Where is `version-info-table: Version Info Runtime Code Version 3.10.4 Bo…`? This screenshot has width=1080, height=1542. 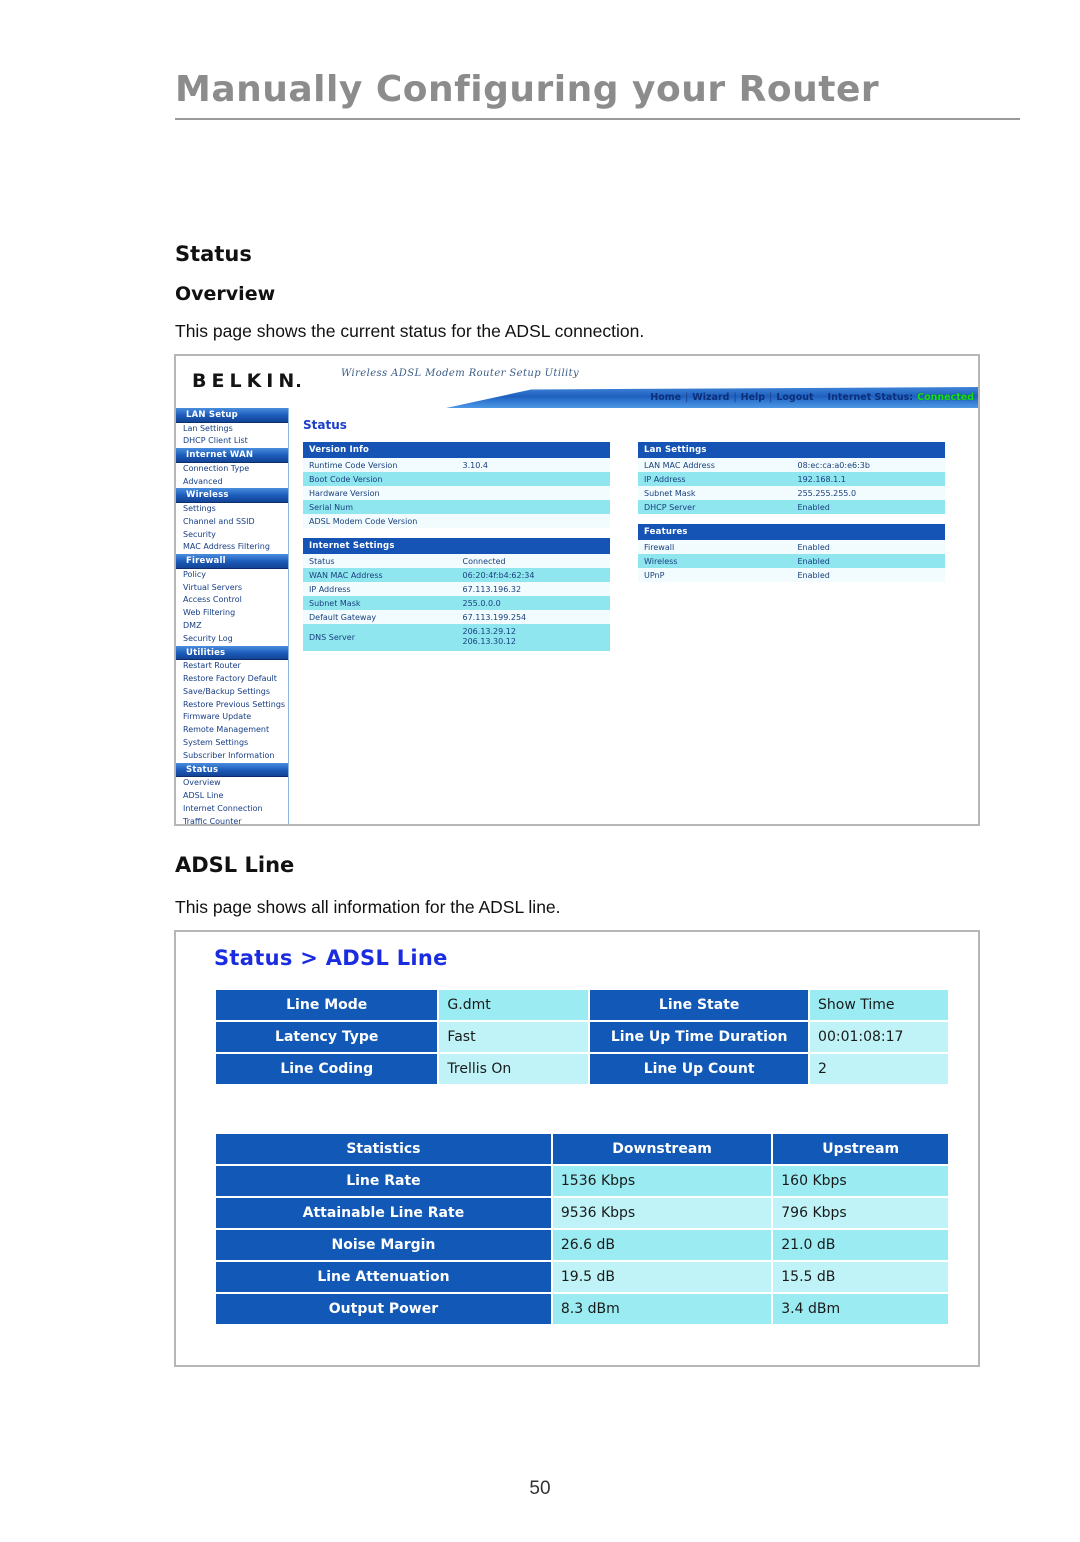
version-info-table: Version Info Runtime Code Version 3.10.4 Bo… is located at coordinates (456, 485).